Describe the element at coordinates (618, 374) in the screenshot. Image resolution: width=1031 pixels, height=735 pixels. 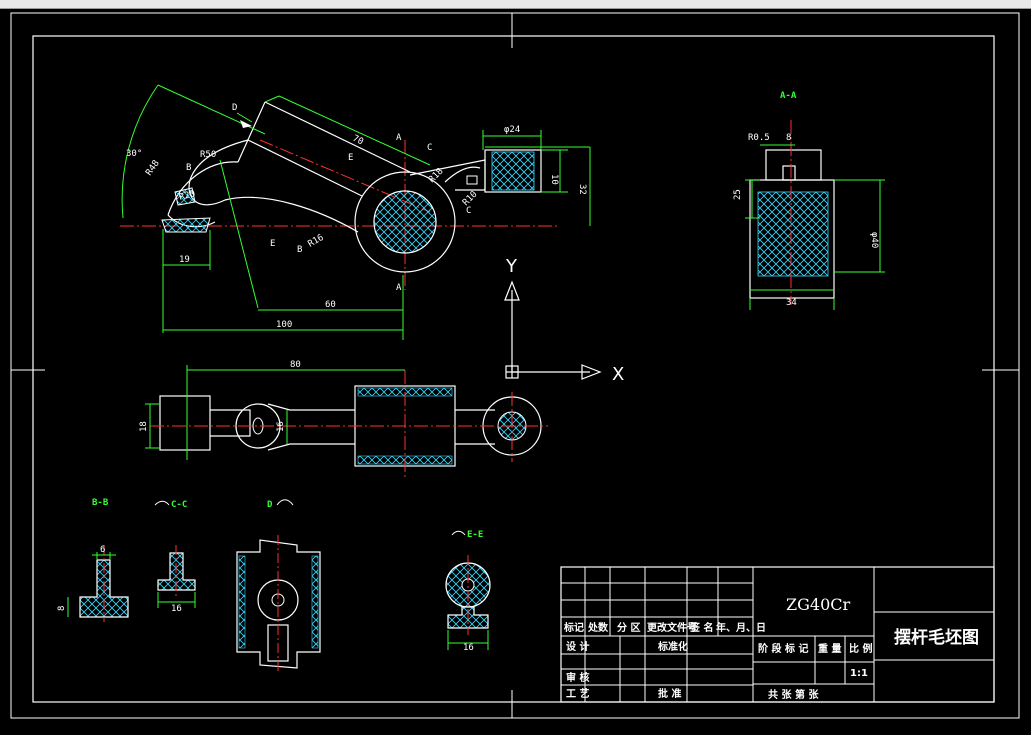
I see `ucs-x-label: X` at that location.